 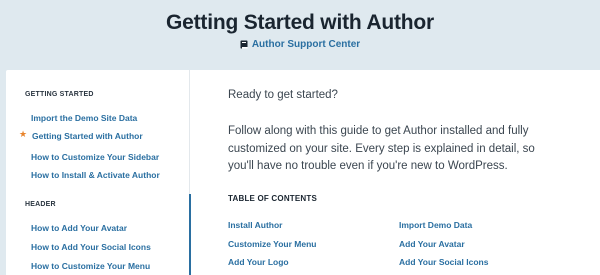 What do you see at coordinates (432, 244) in the screenshot?
I see `toc-link-add-avatar: Add Your Avatar` at bounding box center [432, 244].